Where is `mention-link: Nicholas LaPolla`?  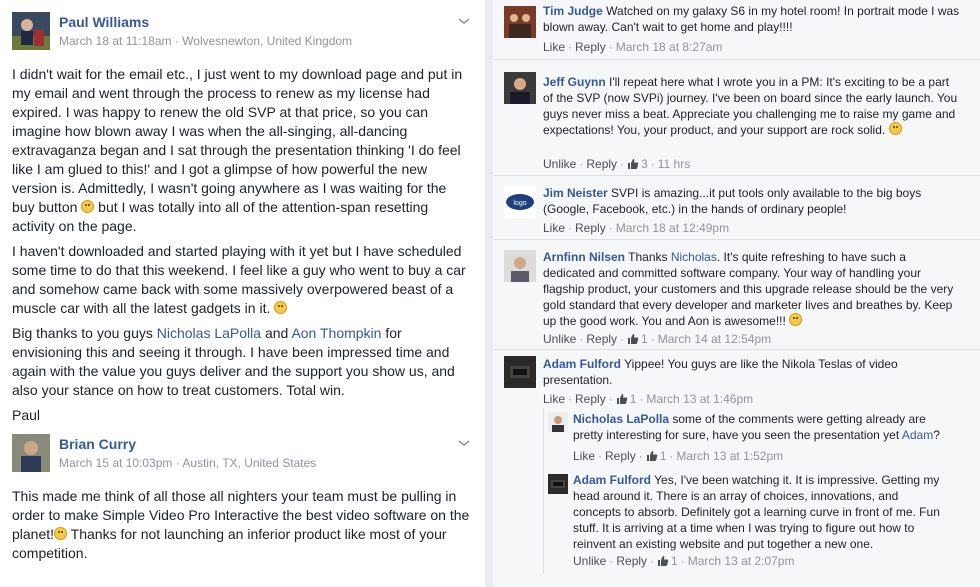
mention-link: Nicholas LaPolla is located at coordinates (209, 333).